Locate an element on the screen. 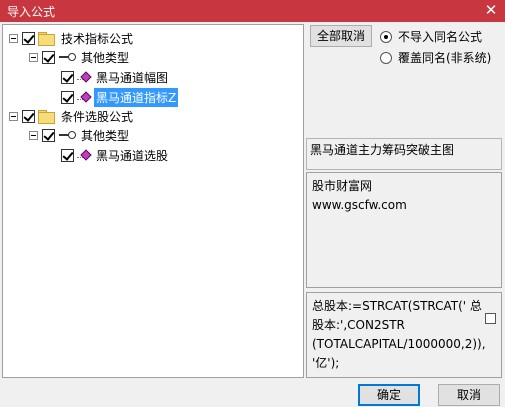 The width and height of the screenshot is (505, 407). radio-overwrite-duplicates: 覆盖同名(非系统) is located at coordinates (435, 57).